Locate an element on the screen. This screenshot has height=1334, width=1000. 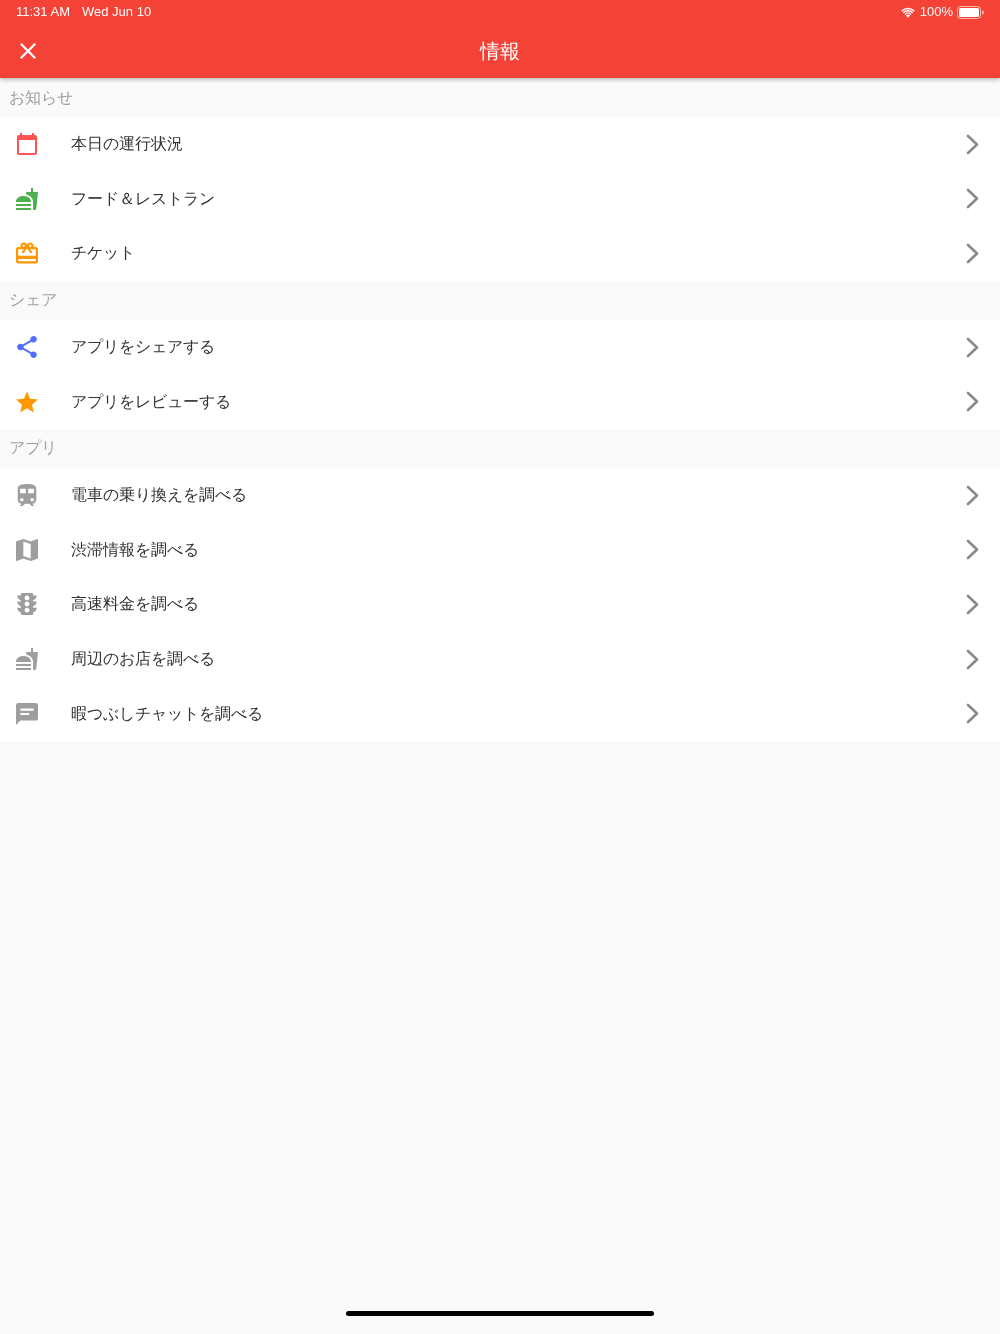
section-title: アプリ is located at coordinates (33, 448).